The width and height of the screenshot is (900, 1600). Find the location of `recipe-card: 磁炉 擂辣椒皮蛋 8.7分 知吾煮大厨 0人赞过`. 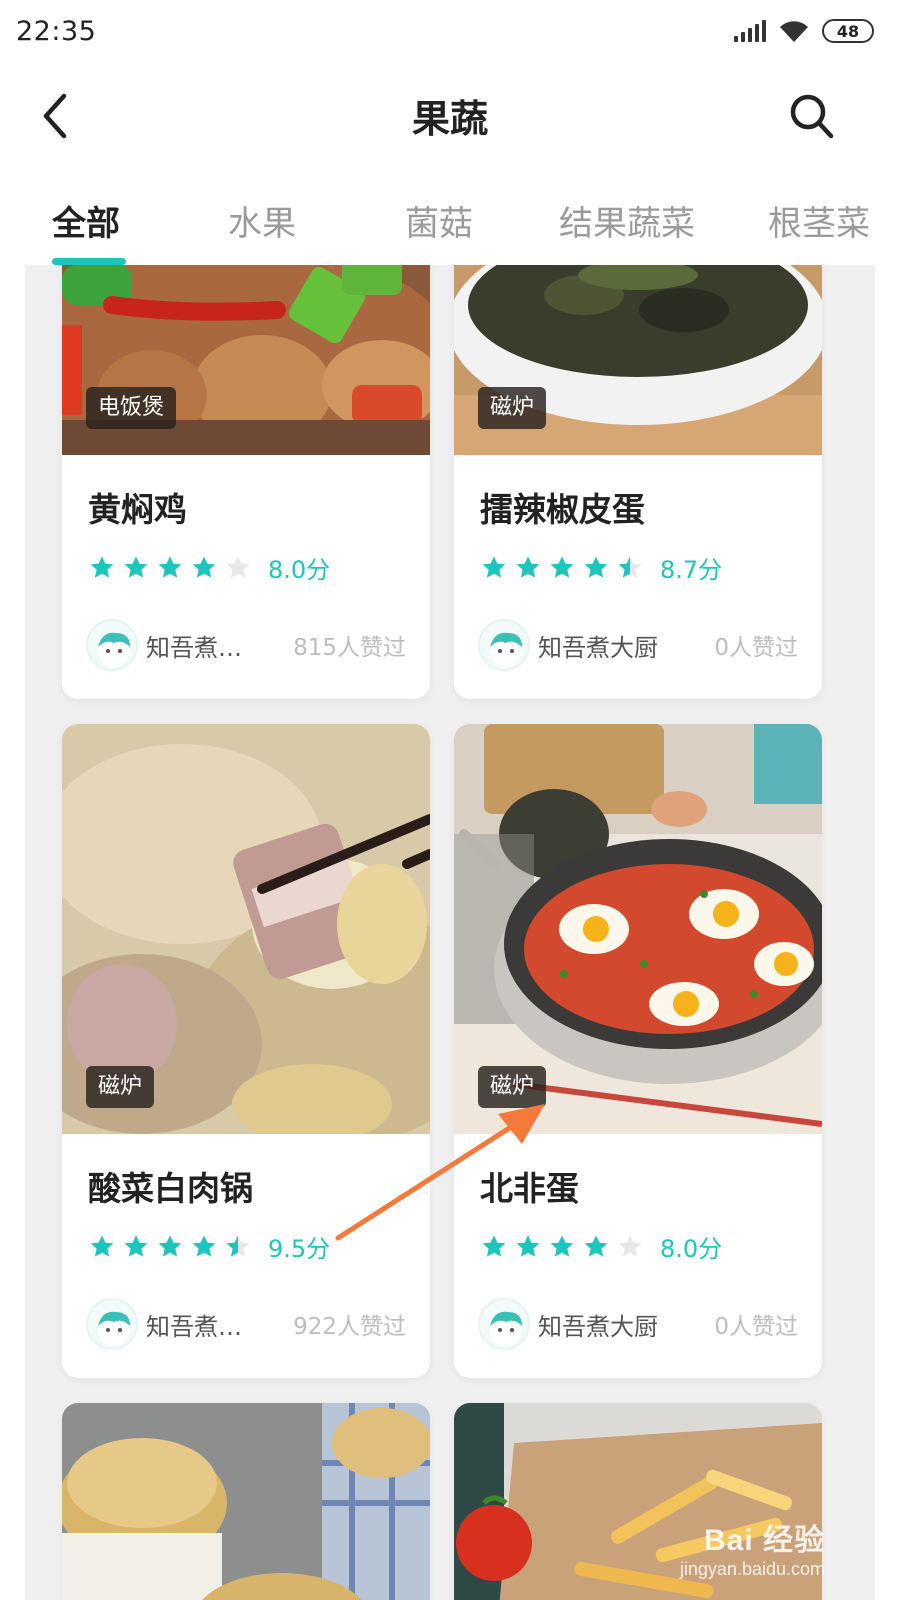

recipe-card: 磁炉 擂辣椒皮蛋 8.7分 知吾煮大厨 0人赞过 is located at coordinates (638, 482).